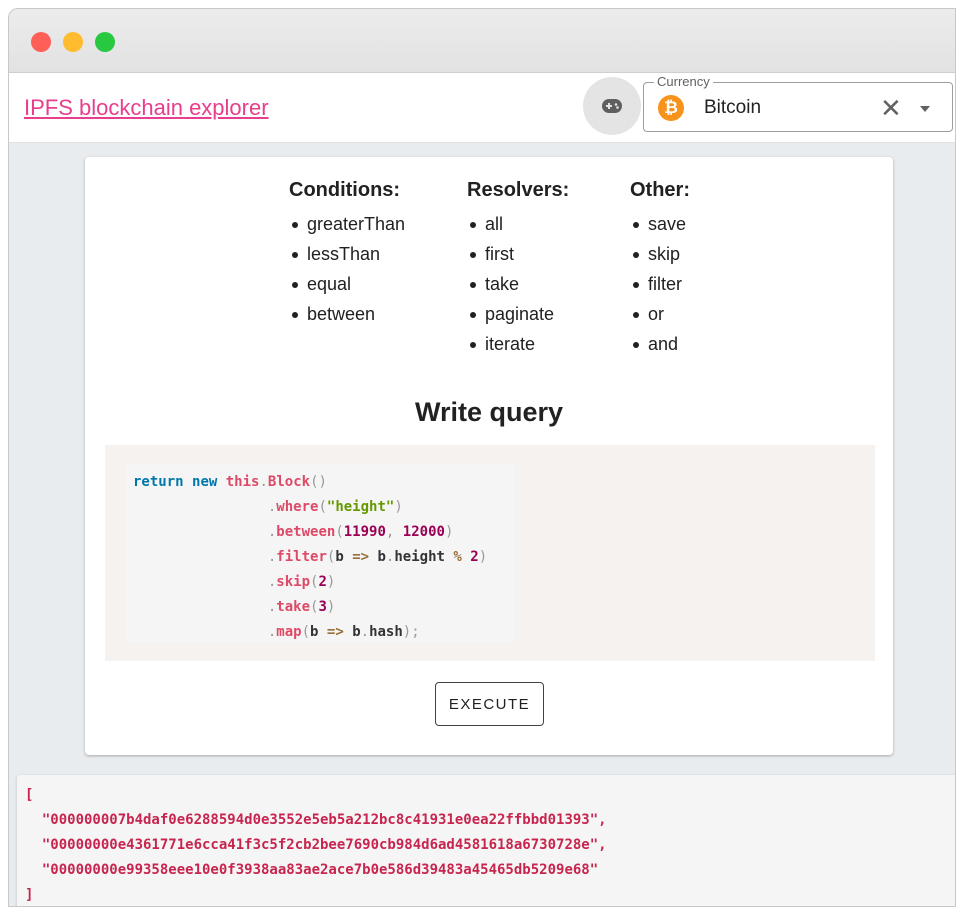 The image size is (956, 907). What do you see at coordinates (146, 108) in the screenshot?
I see `home-link: IPFS blockchain explorer` at bounding box center [146, 108].